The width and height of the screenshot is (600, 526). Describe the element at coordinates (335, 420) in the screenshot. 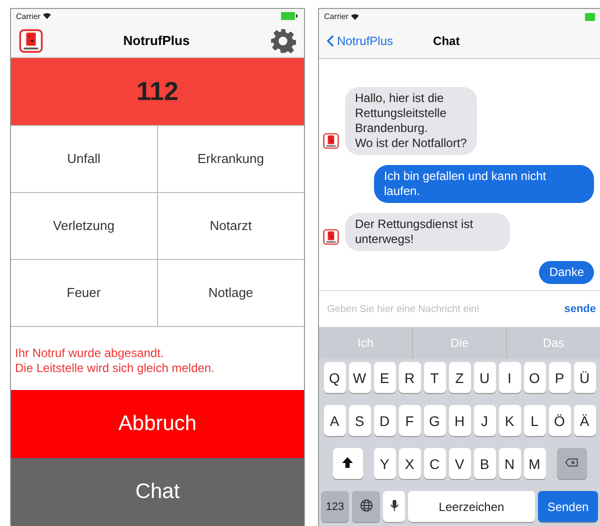

I see `keyboard-key: A` at that location.